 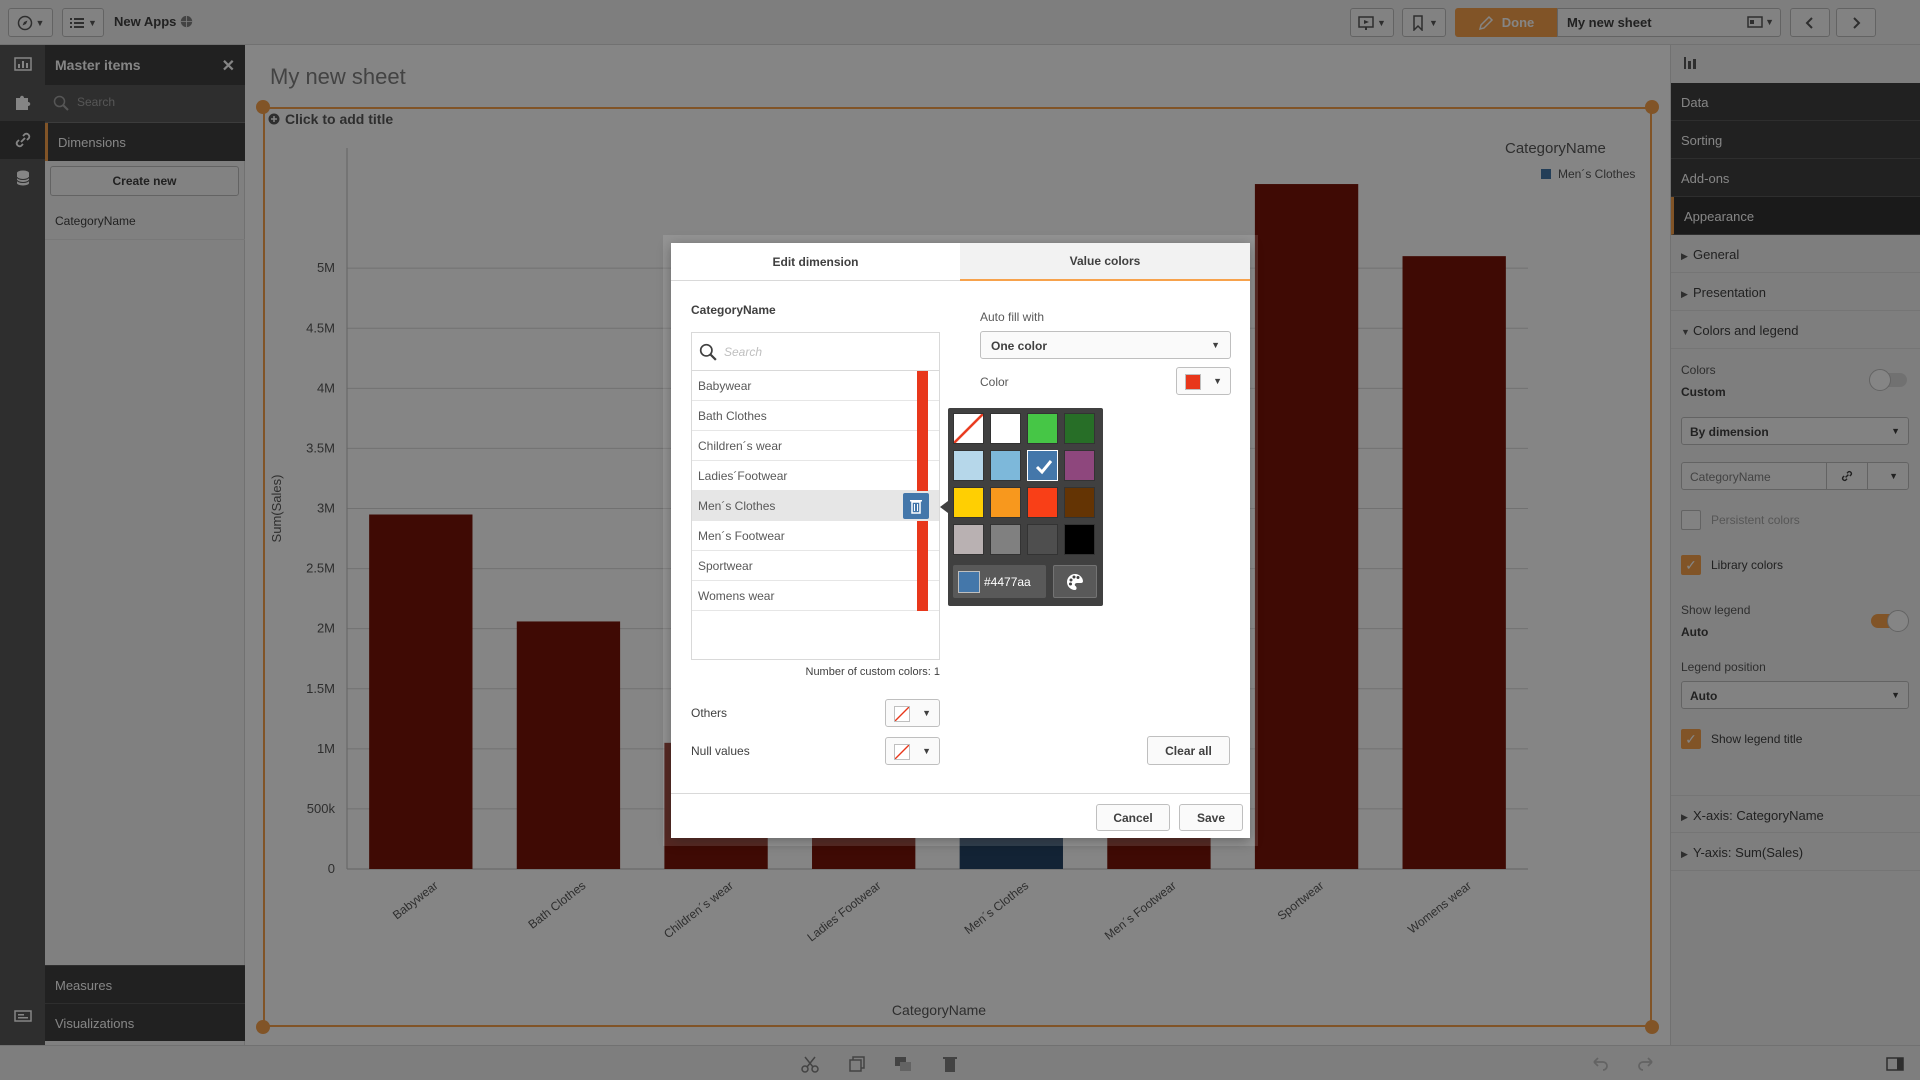 What do you see at coordinates (820, 506) in the screenshot?
I see `list-item-selected: Men´s Clothes` at bounding box center [820, 506].